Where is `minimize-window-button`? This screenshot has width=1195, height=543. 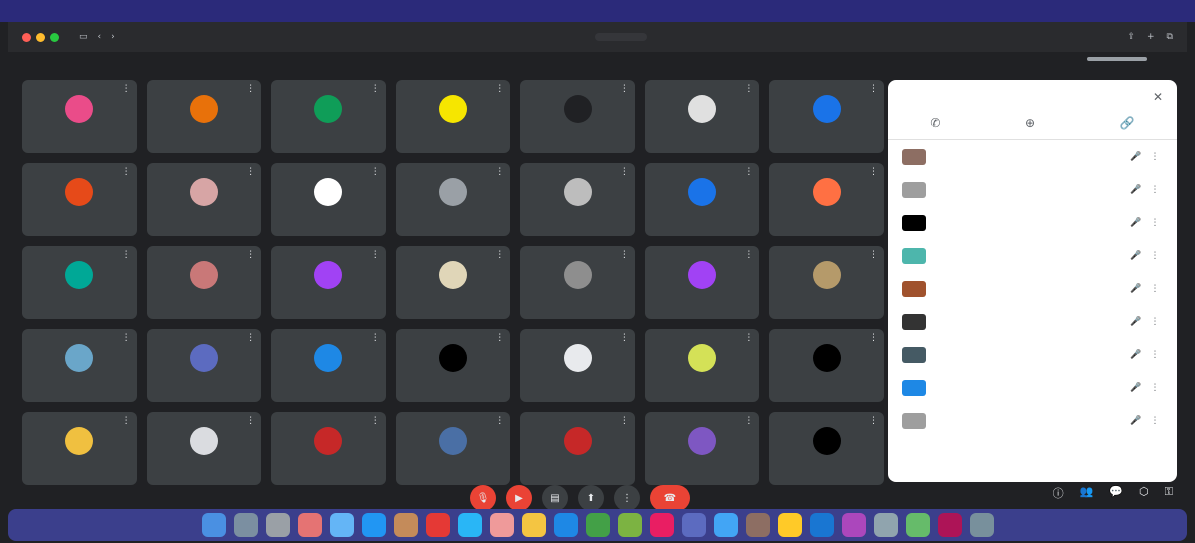
minimize-window-button is located at coordinates (40, 37).